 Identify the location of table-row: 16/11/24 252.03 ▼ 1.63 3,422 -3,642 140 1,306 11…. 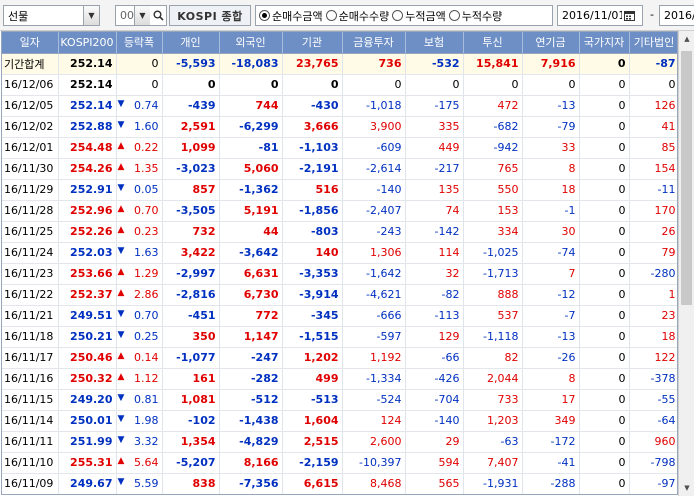
(339, 253).